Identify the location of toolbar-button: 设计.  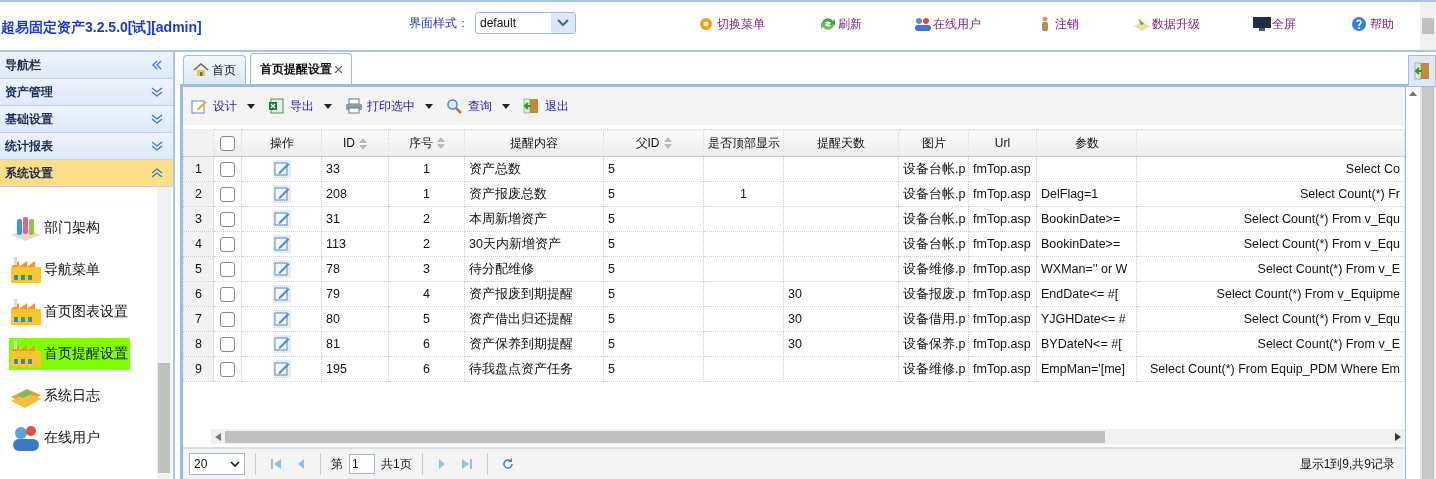
(223, 106).